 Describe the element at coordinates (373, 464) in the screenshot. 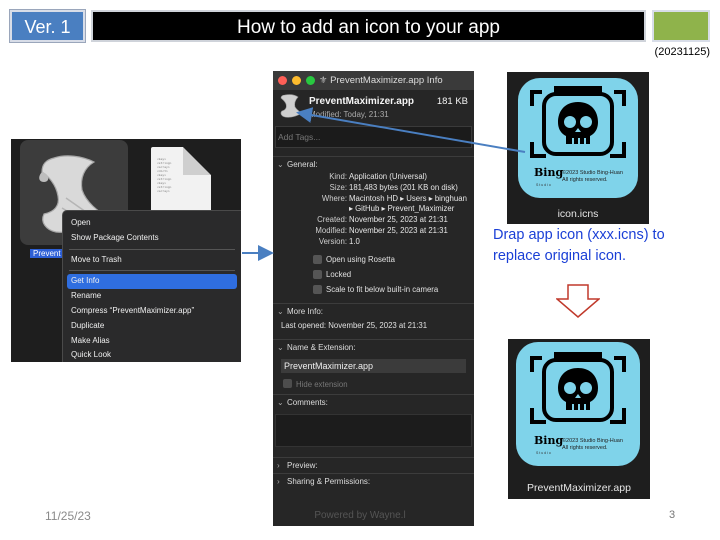

I see `preview-section-header: › Preview:` at that location.